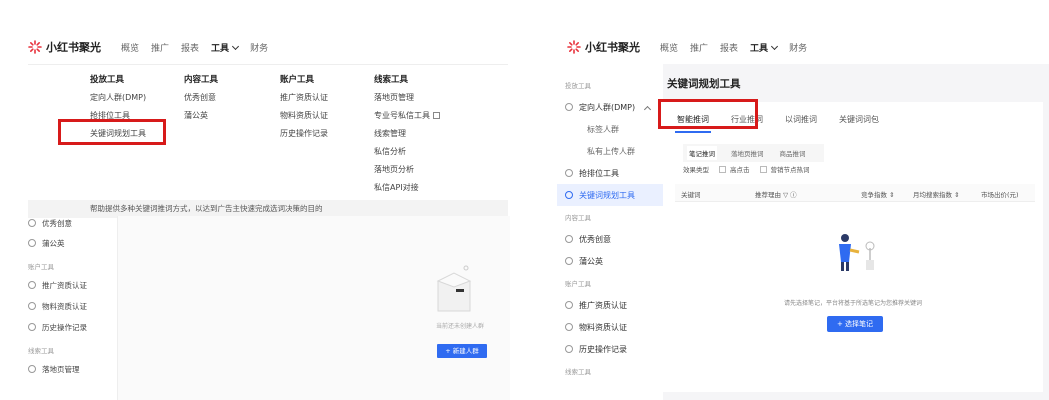 This screenshot has width=1049, height=400. I want to click on sidebar-item-label: 历史操作记录, so click(603, 349).